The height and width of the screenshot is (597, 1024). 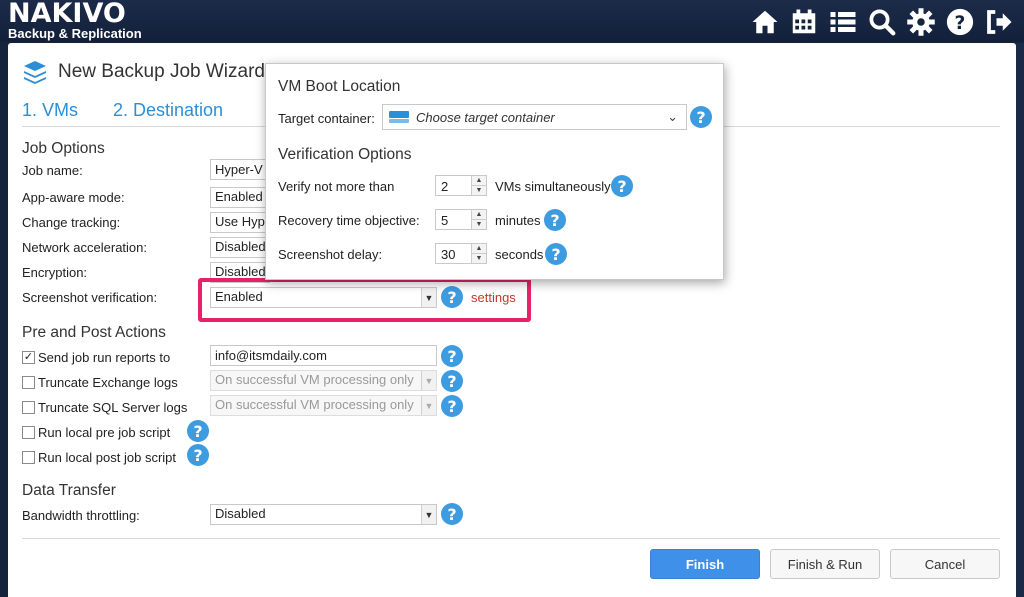 What do you see at coordinates (445, 186) in the screenshot?
I see `verify-limit-value: 2` at bounding box center [445, 186].